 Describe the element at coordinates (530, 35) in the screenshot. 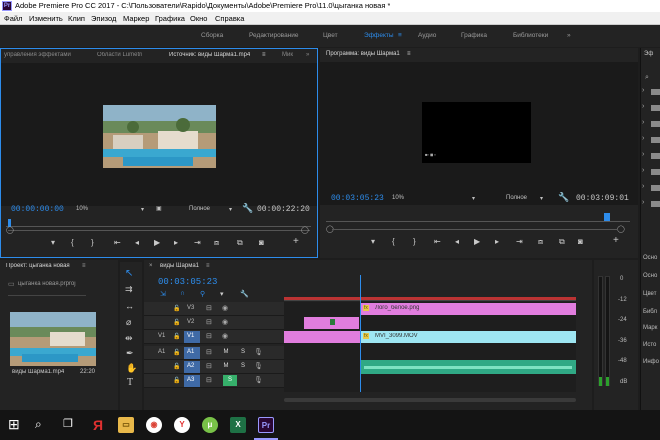

I see `workspace-libraries: Библиотеки` at that location.